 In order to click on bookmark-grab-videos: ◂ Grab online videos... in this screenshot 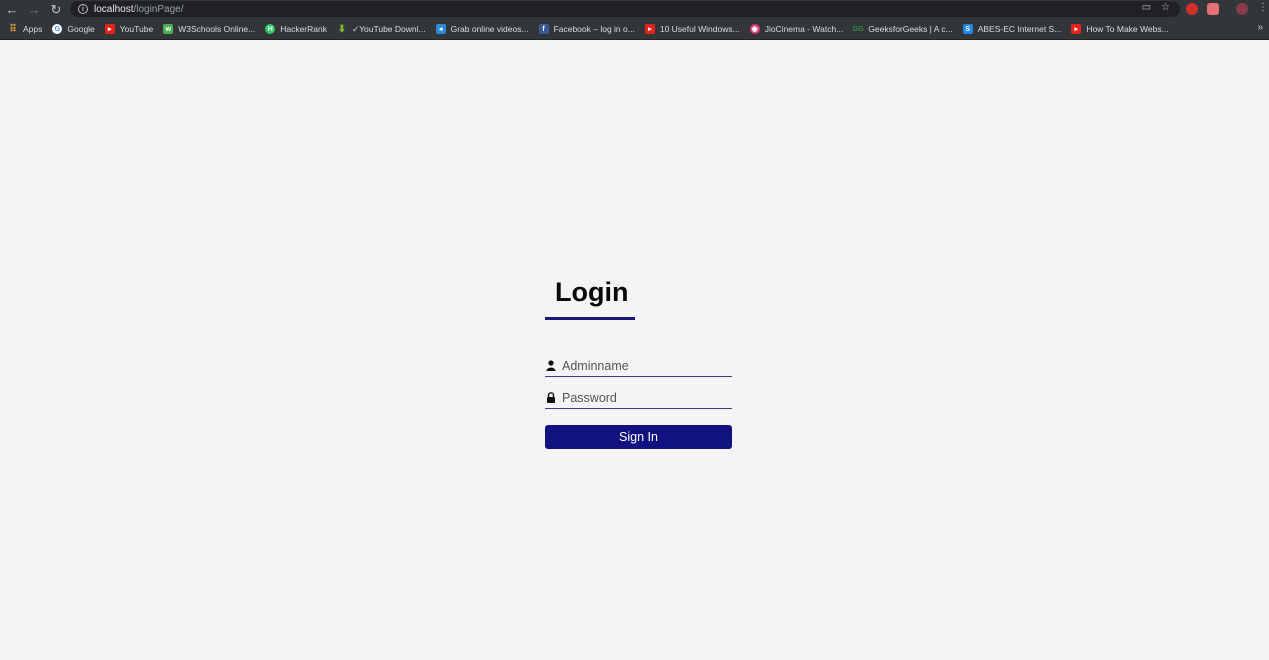, I will do `click(482, 29)`.